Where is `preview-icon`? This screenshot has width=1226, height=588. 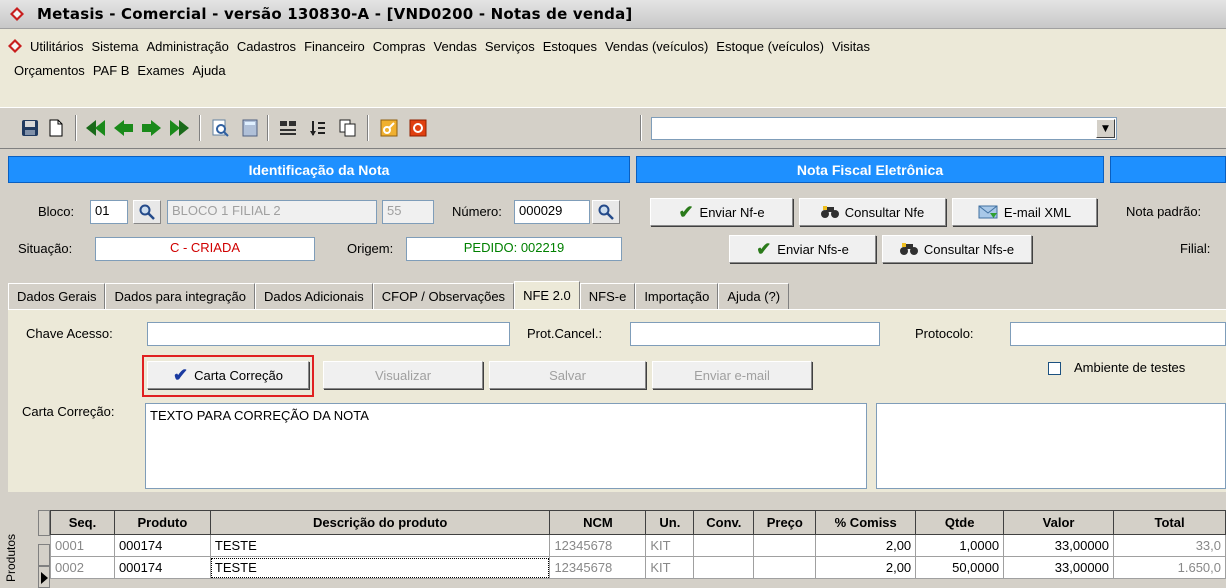 preview-icon is located at coordinates (220, 128).